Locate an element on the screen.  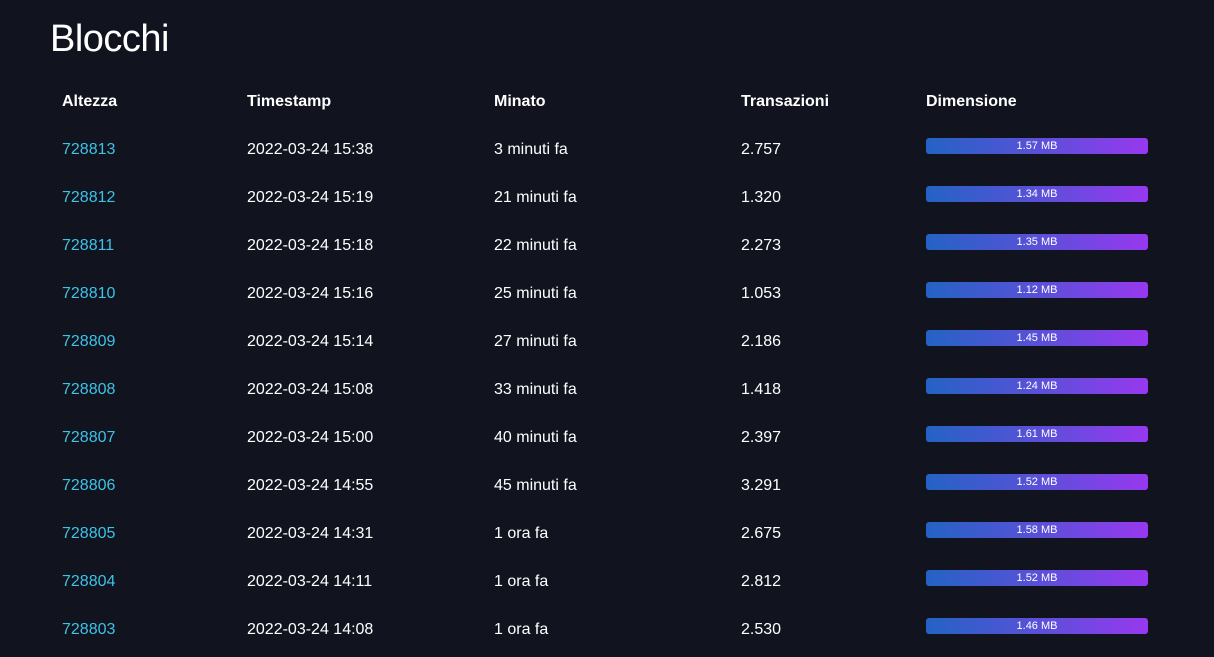
block-size-cell: 1.34 MB is located at coordinates (1037, 198).